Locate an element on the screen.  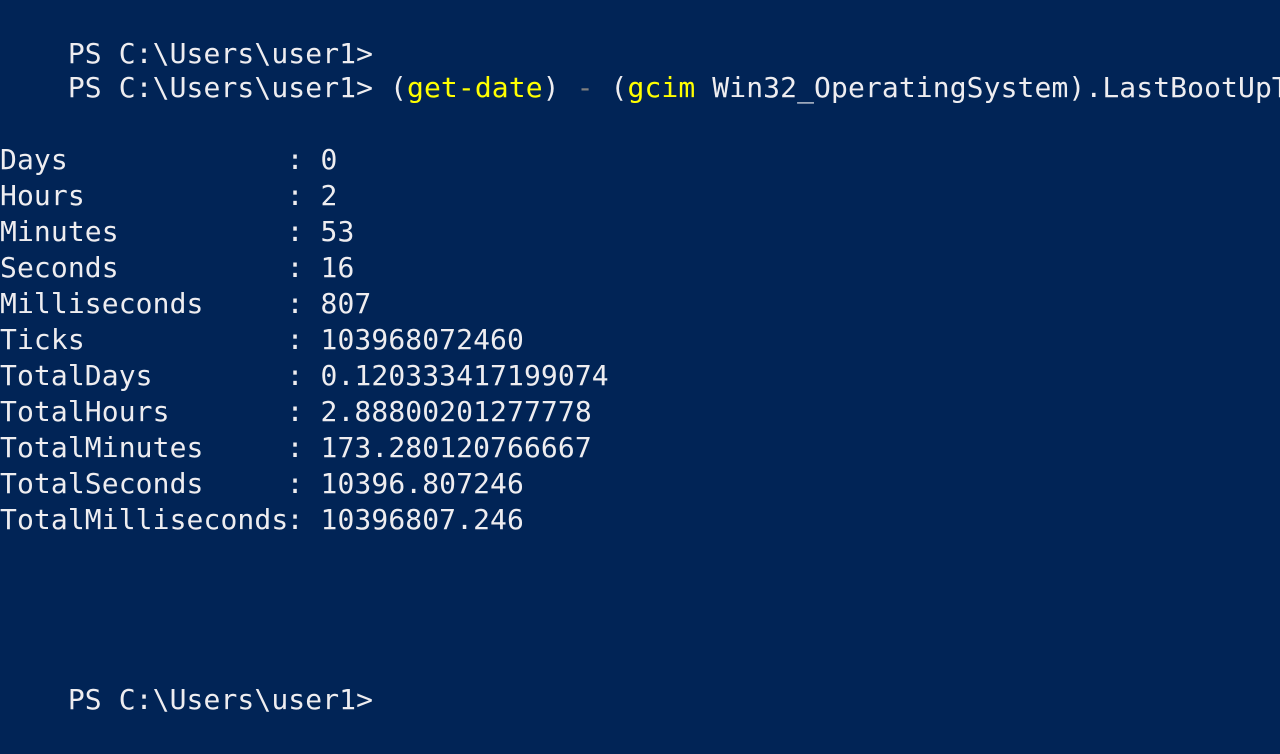
prompt-line-1: PS C:\Users\user1> is located at coordinates (186, 35).